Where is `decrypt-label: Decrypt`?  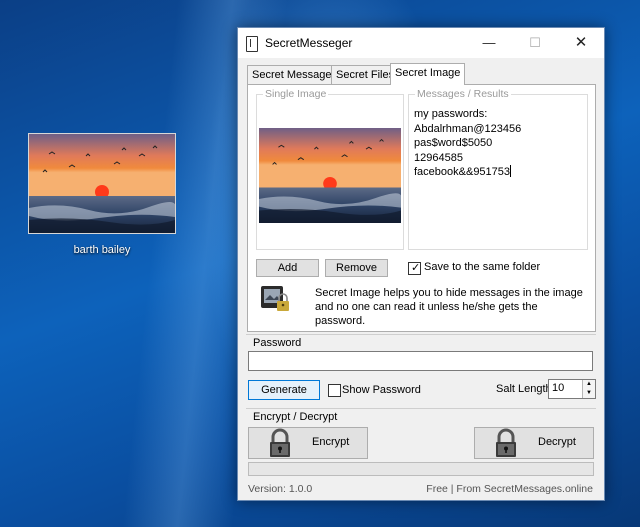
decrypt-label: Decrypt is located at coordinates (557, 442).